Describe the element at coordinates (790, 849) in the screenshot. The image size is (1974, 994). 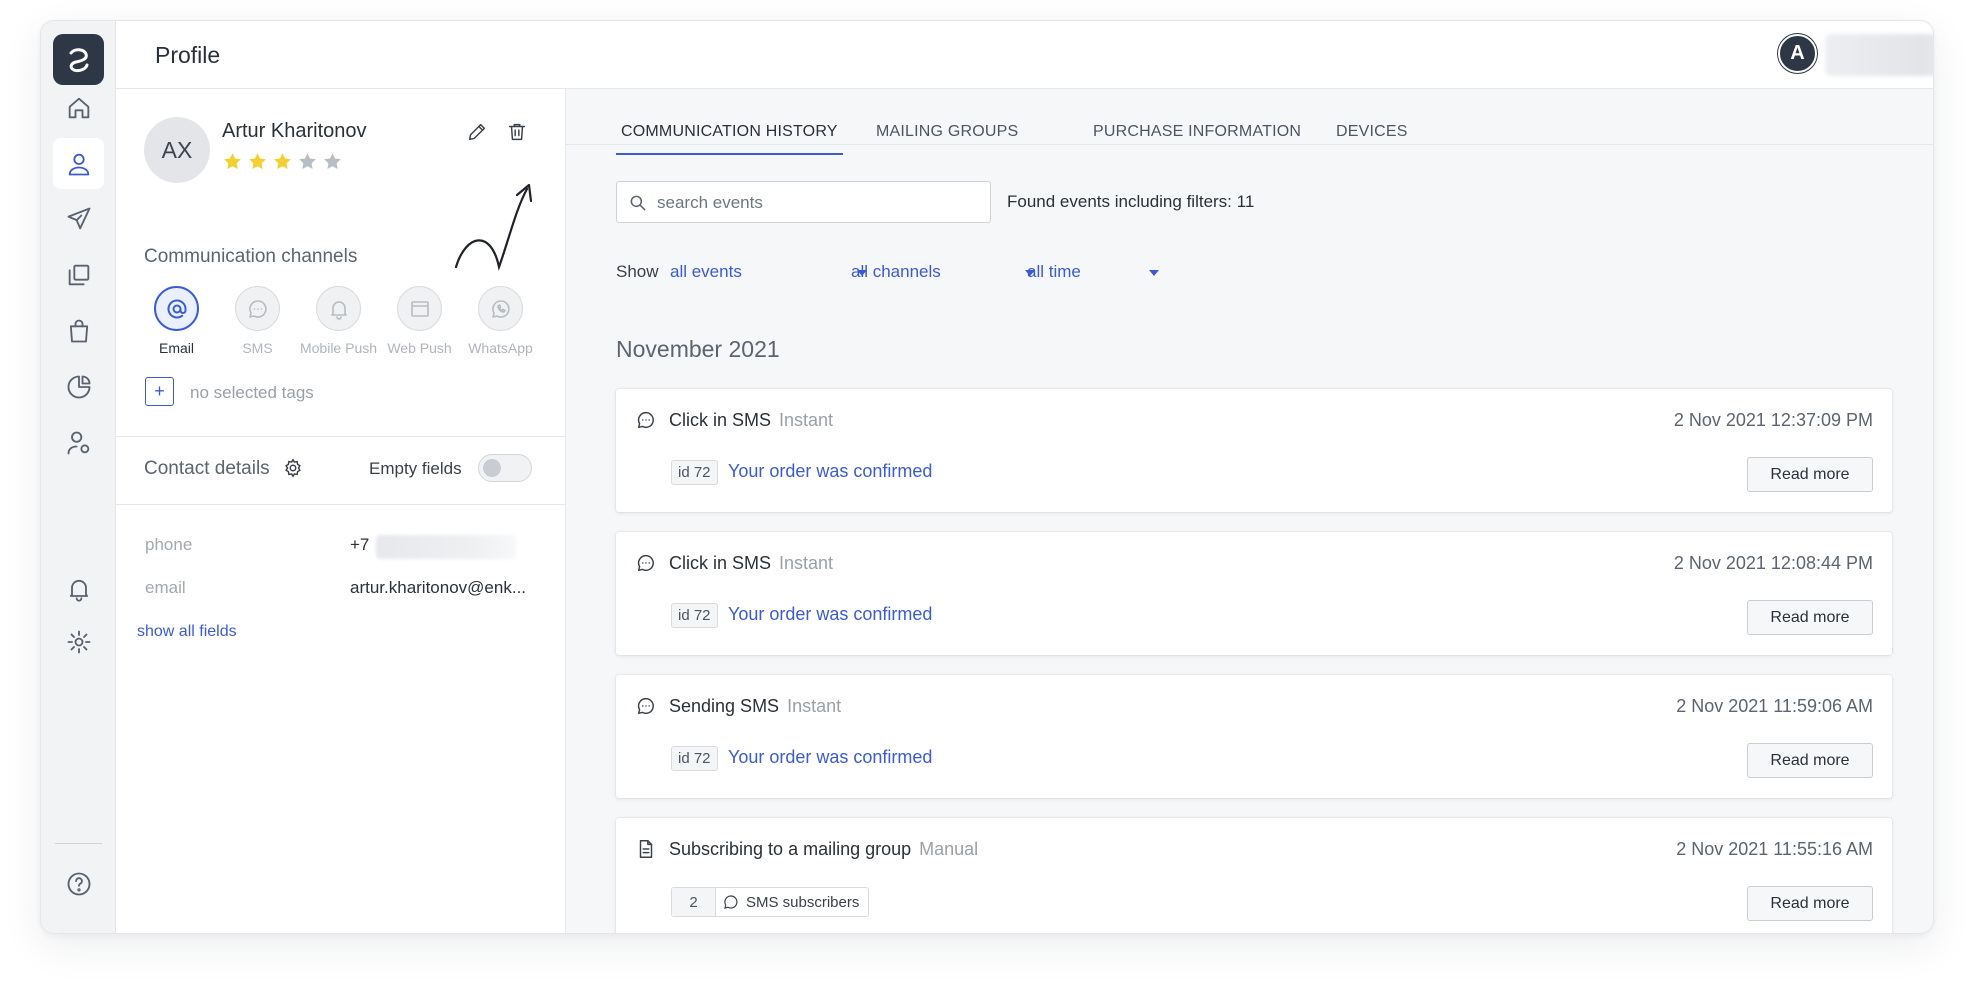
I see `event-name: Subscribing to a mailing group` at that location.